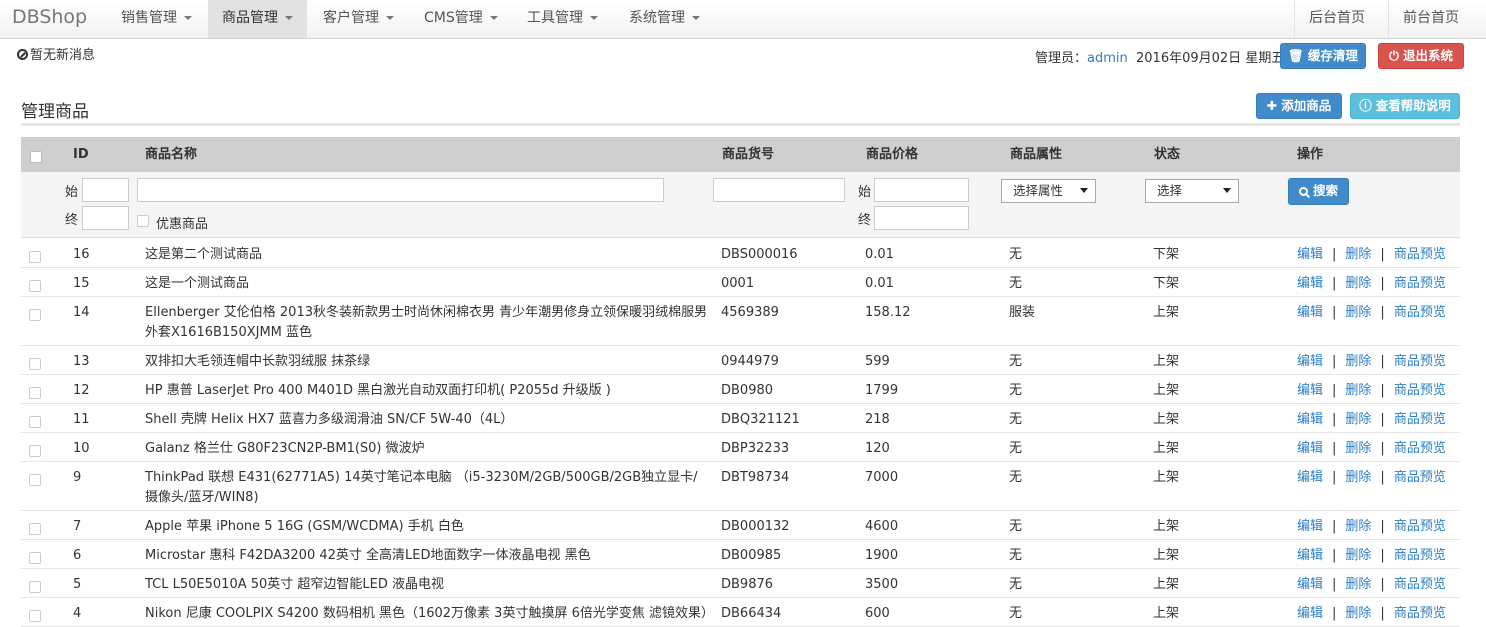 The width and height of the screenshot is (1486, 627). Describe the element at coordinates (882, 584) in the screenshot. I see `cell-price: 3500` at that location.